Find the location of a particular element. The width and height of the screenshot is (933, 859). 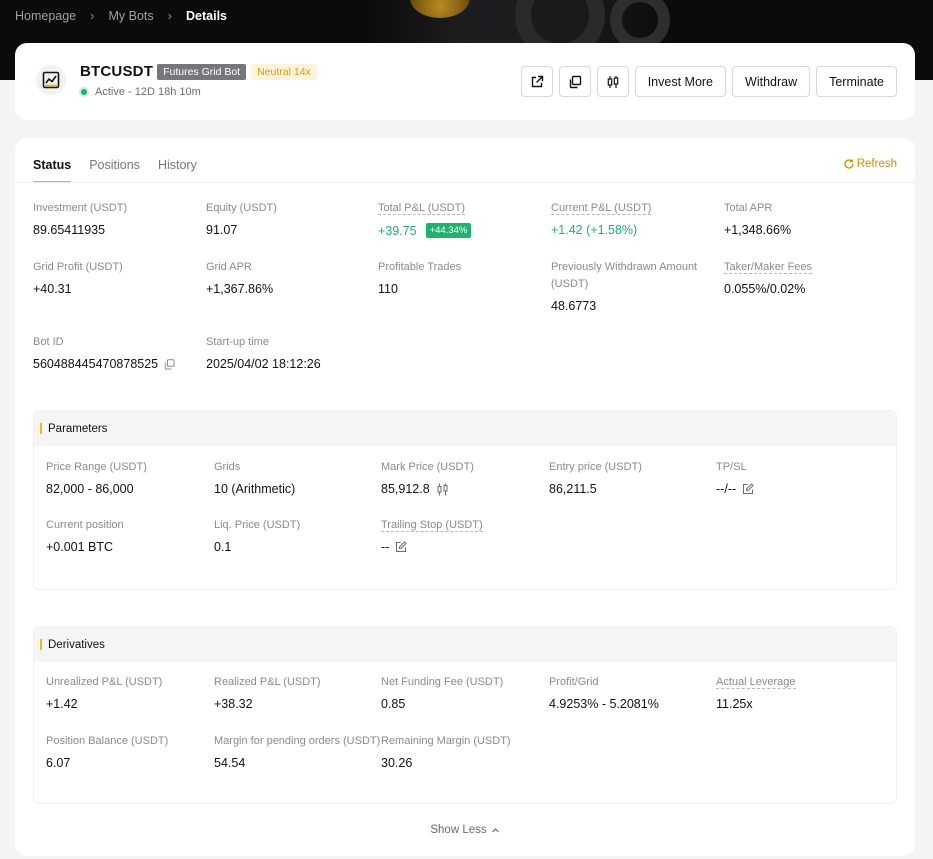

total-apr-field: Total APR +1,348.66% is located at coordinates (757, 218).